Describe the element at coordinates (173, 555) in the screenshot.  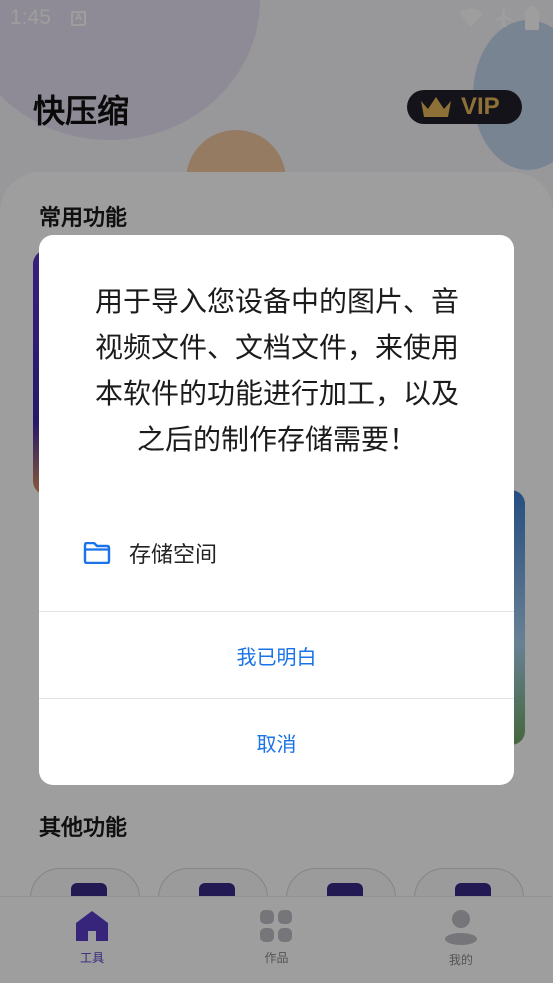
I see `permission-label: 存储空间` at that location.